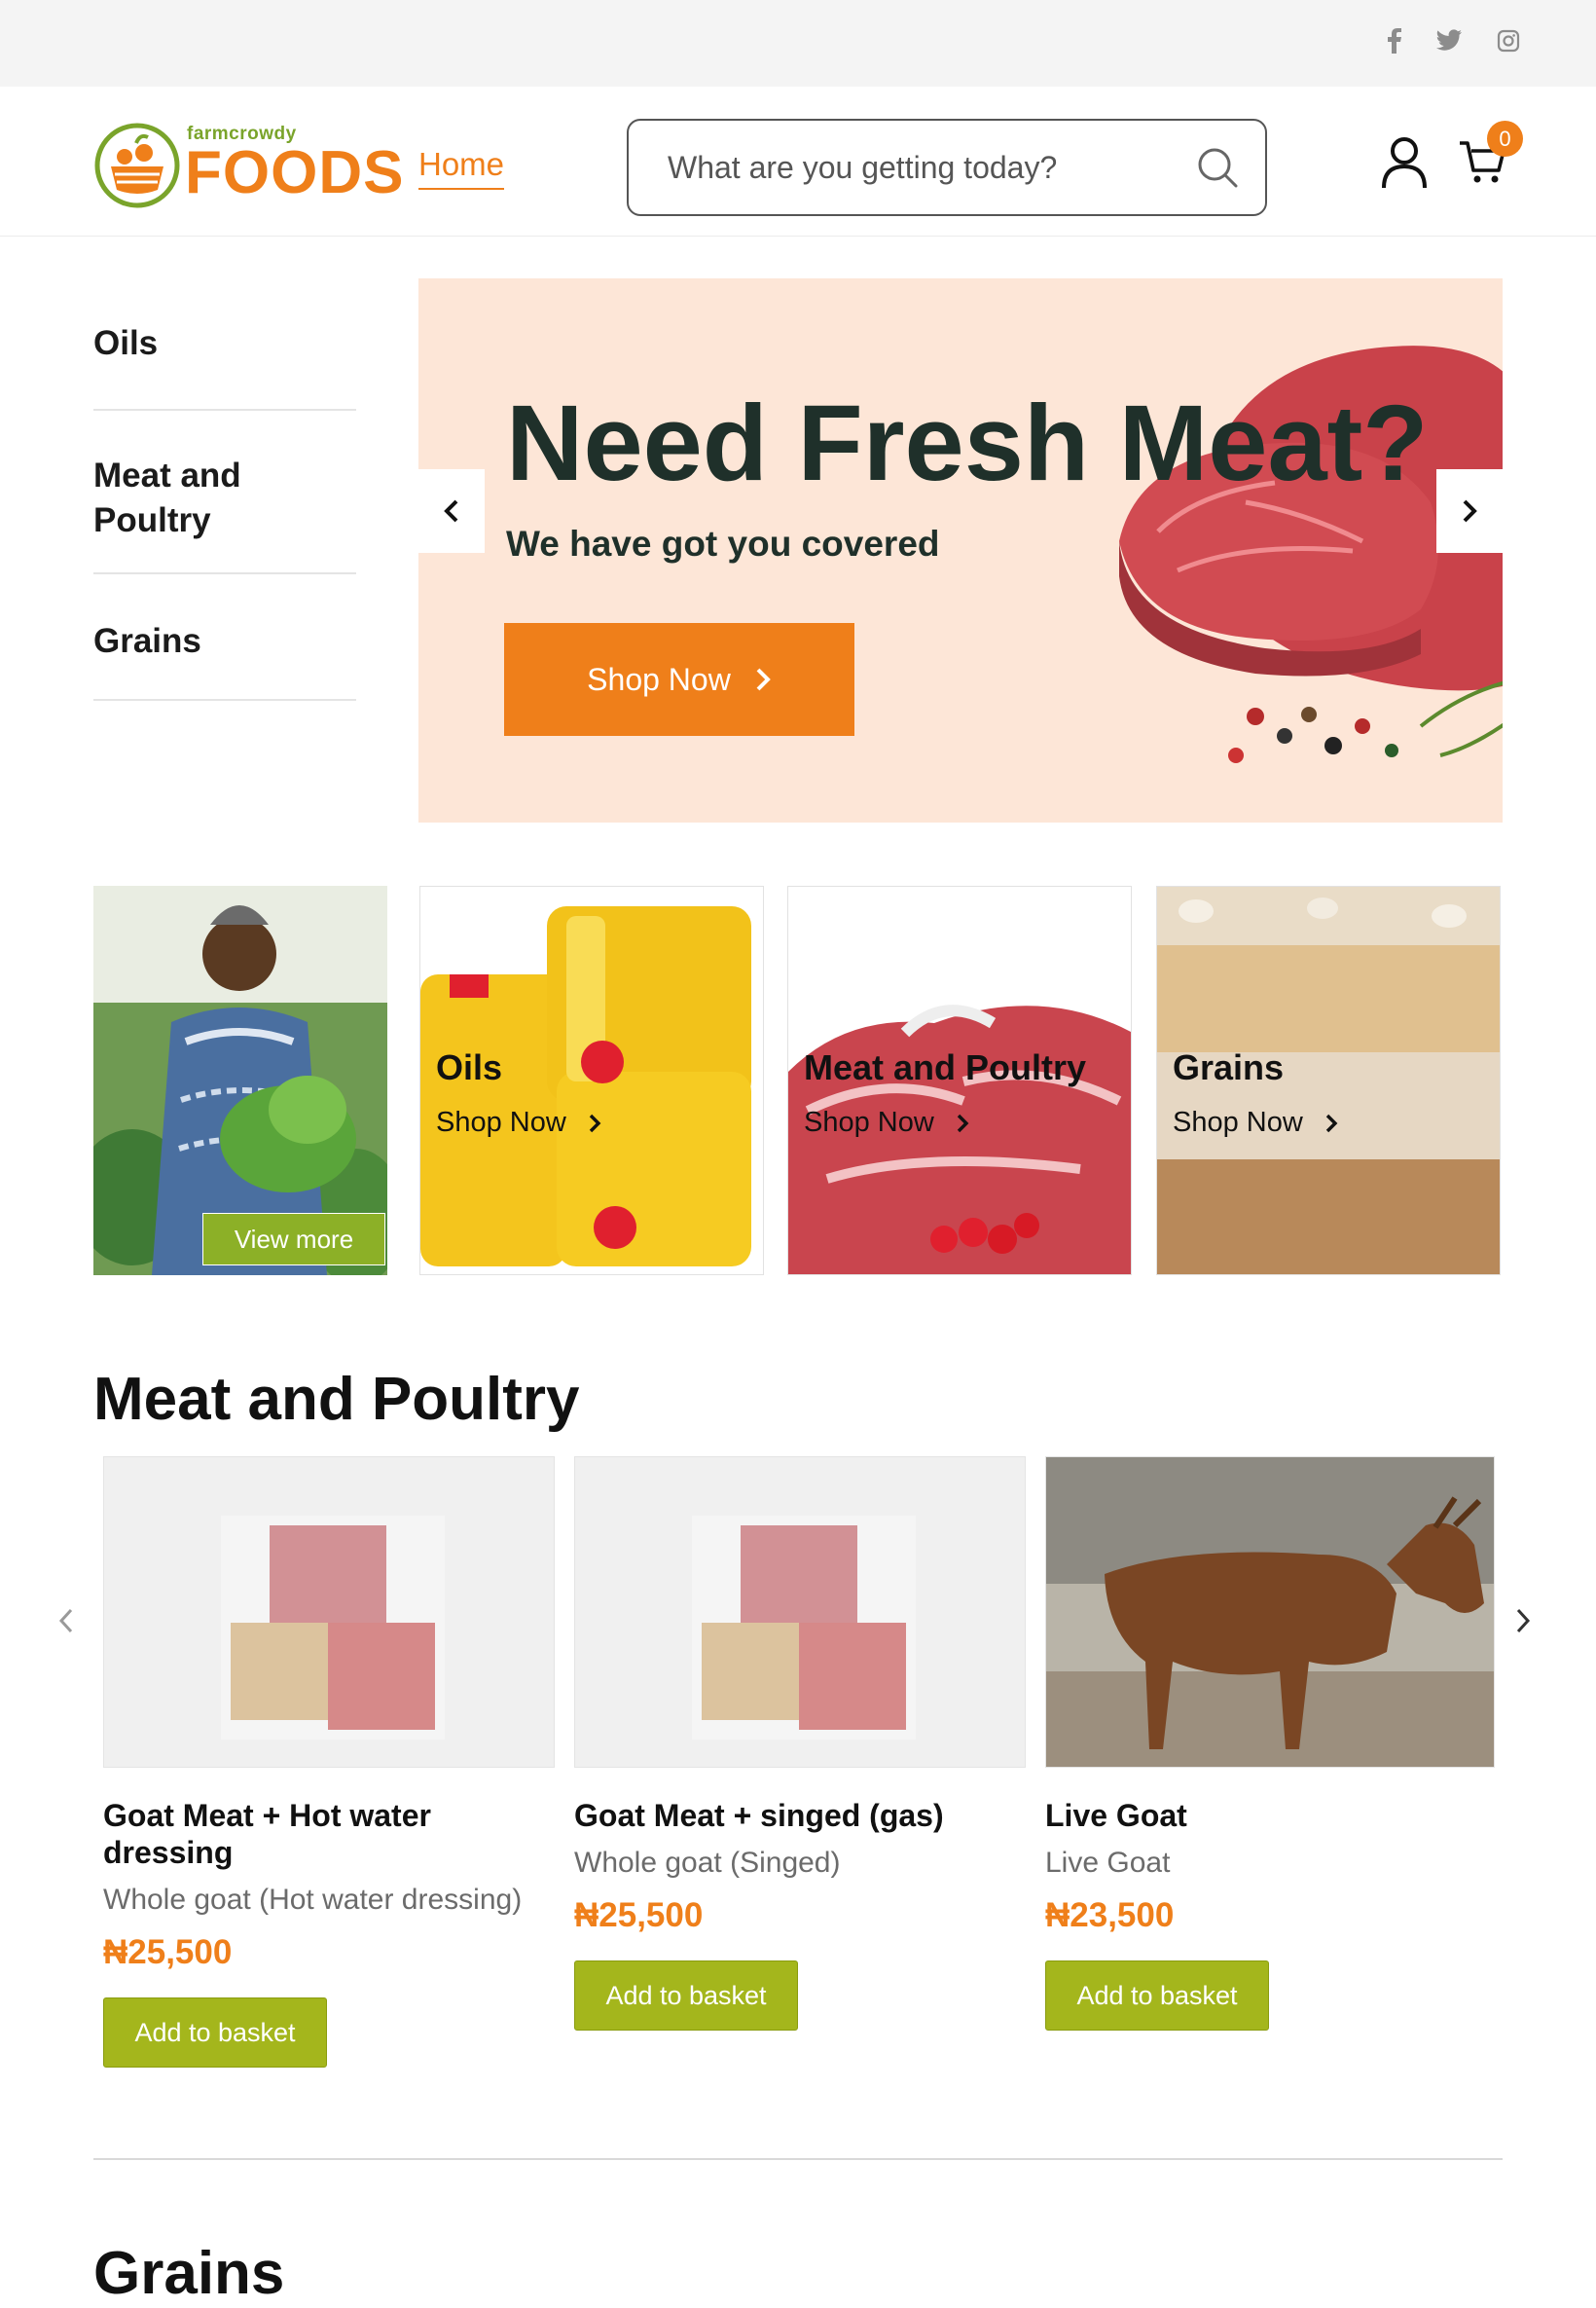  Describe the element at coordinates (189, 2274) in the screenshot. I see `section-title-grains: Grains` at that location.